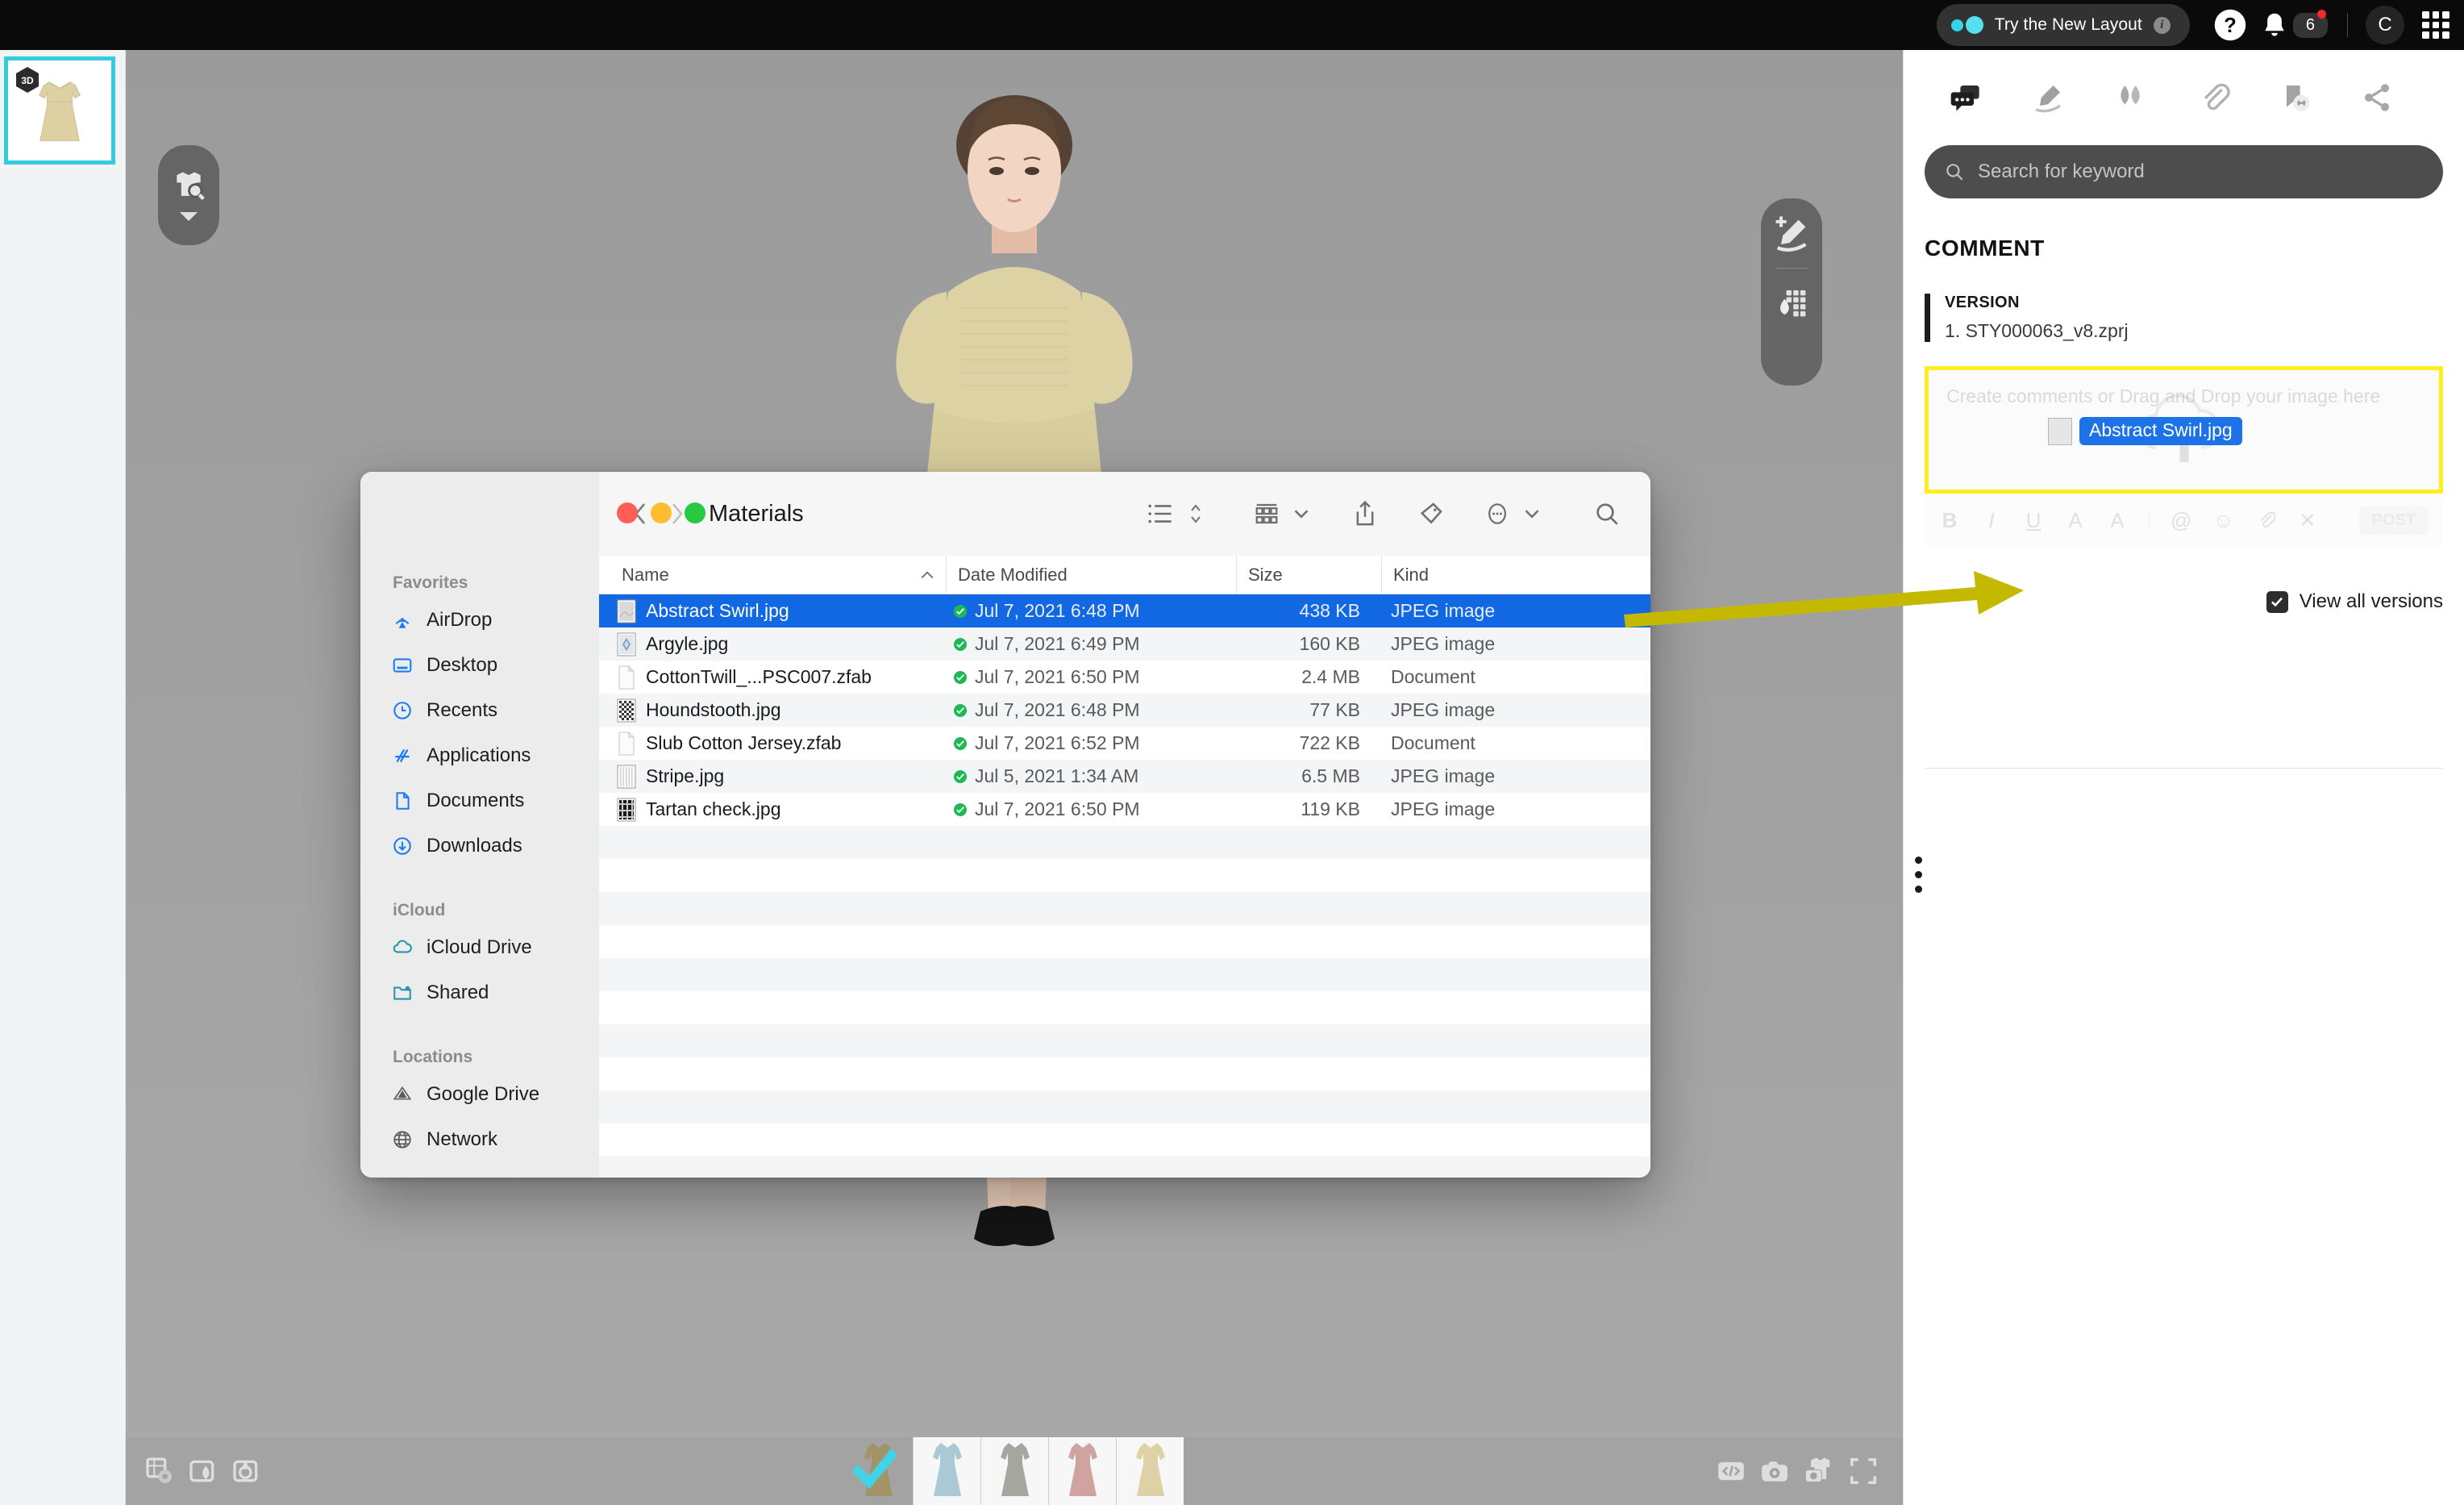 The image size is (2464, 1505). What do you see at coordinates (2184, 768) in the screenshot?
I see `panel-divider` at bounding box center [2184, 768].